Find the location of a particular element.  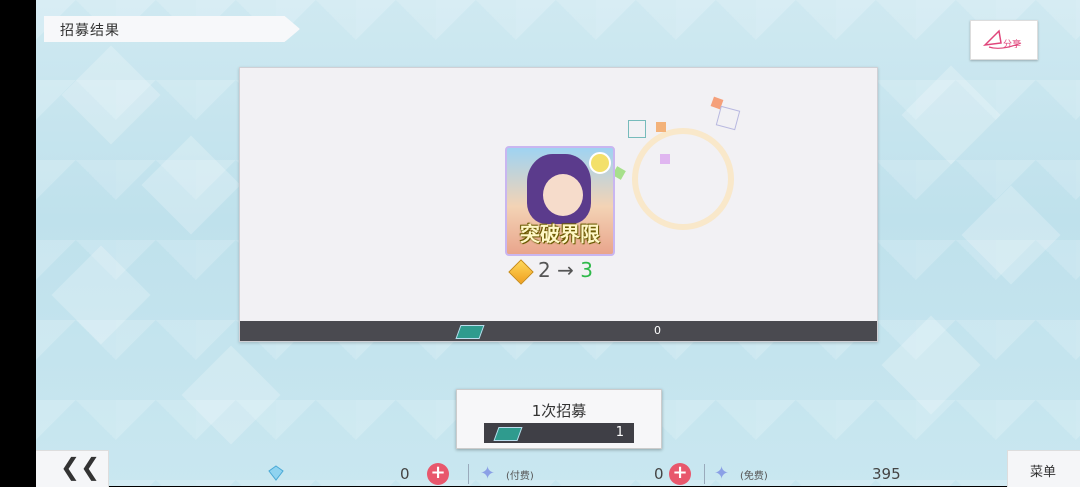

add-paid-plus-button: + is located at coordinates (680, 474).